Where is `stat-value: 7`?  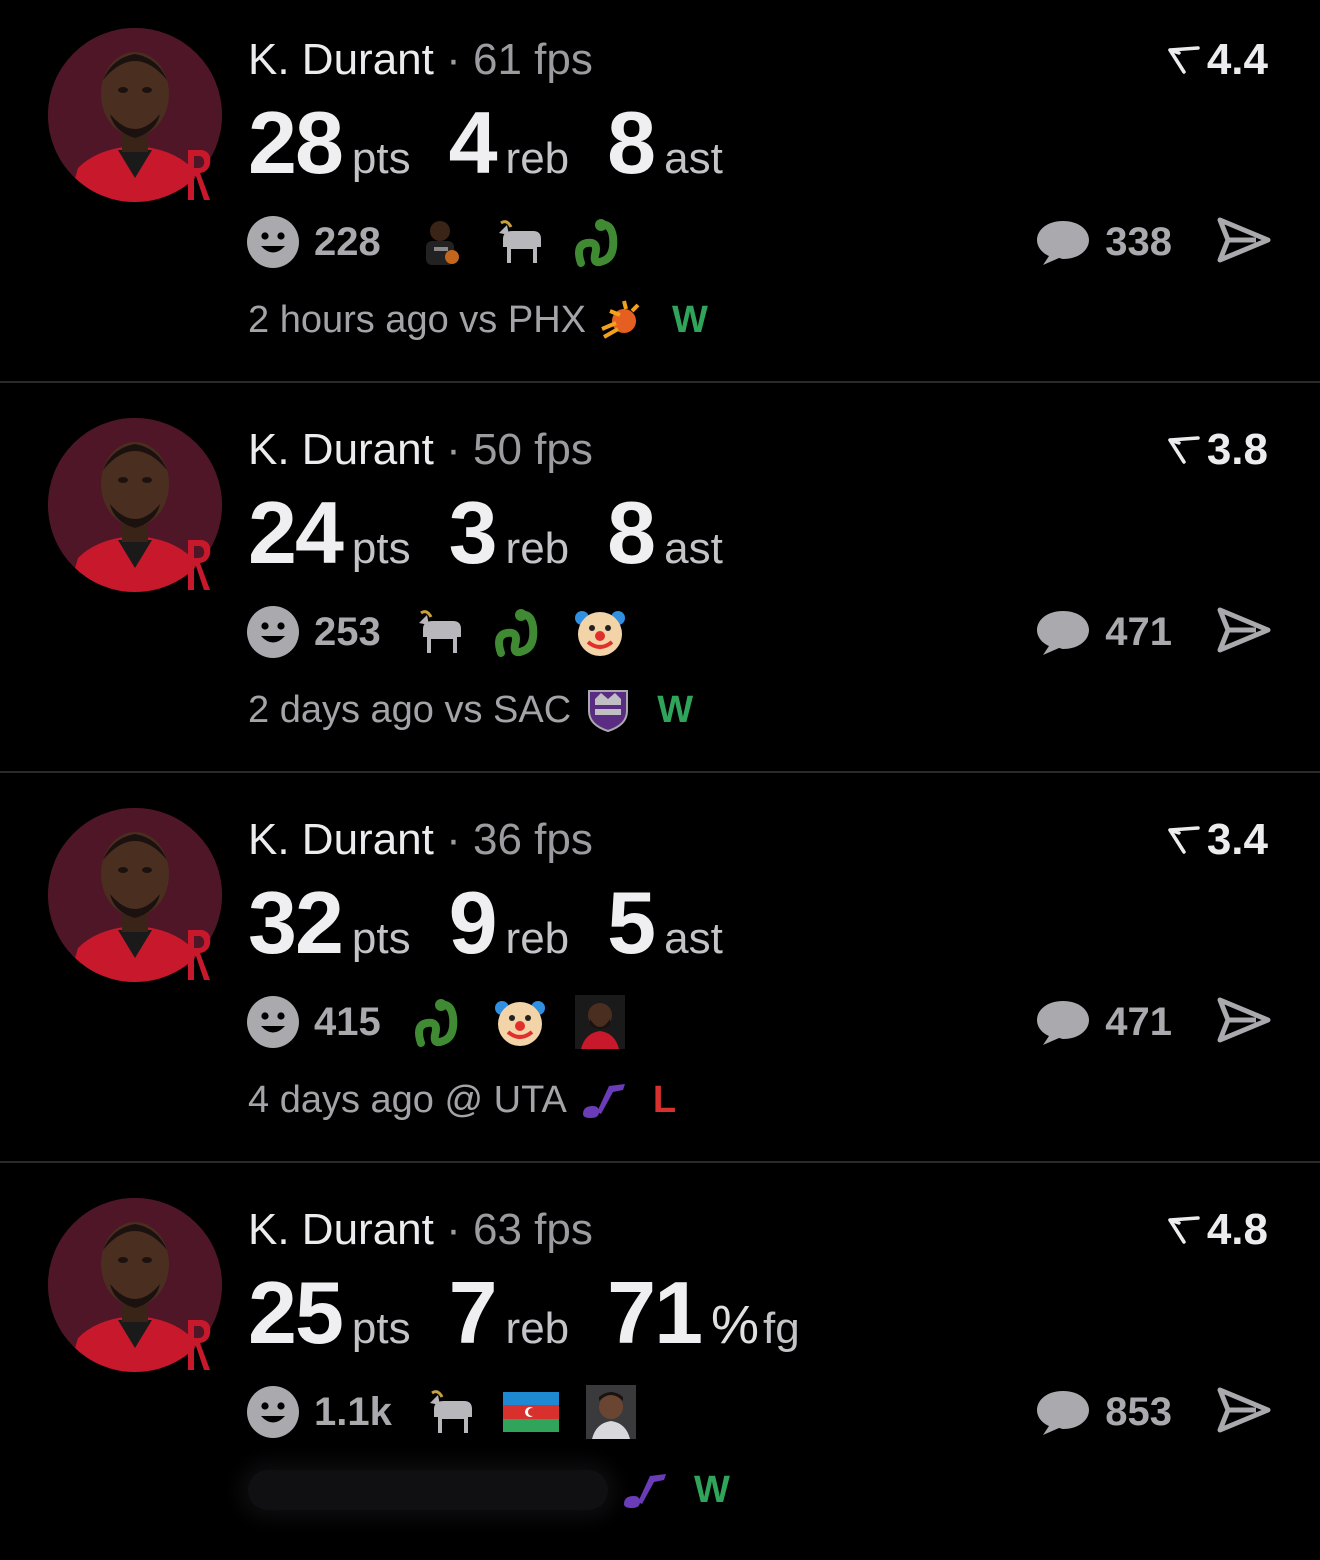
stat-value: 7 is located at coordinates (473, 1312).